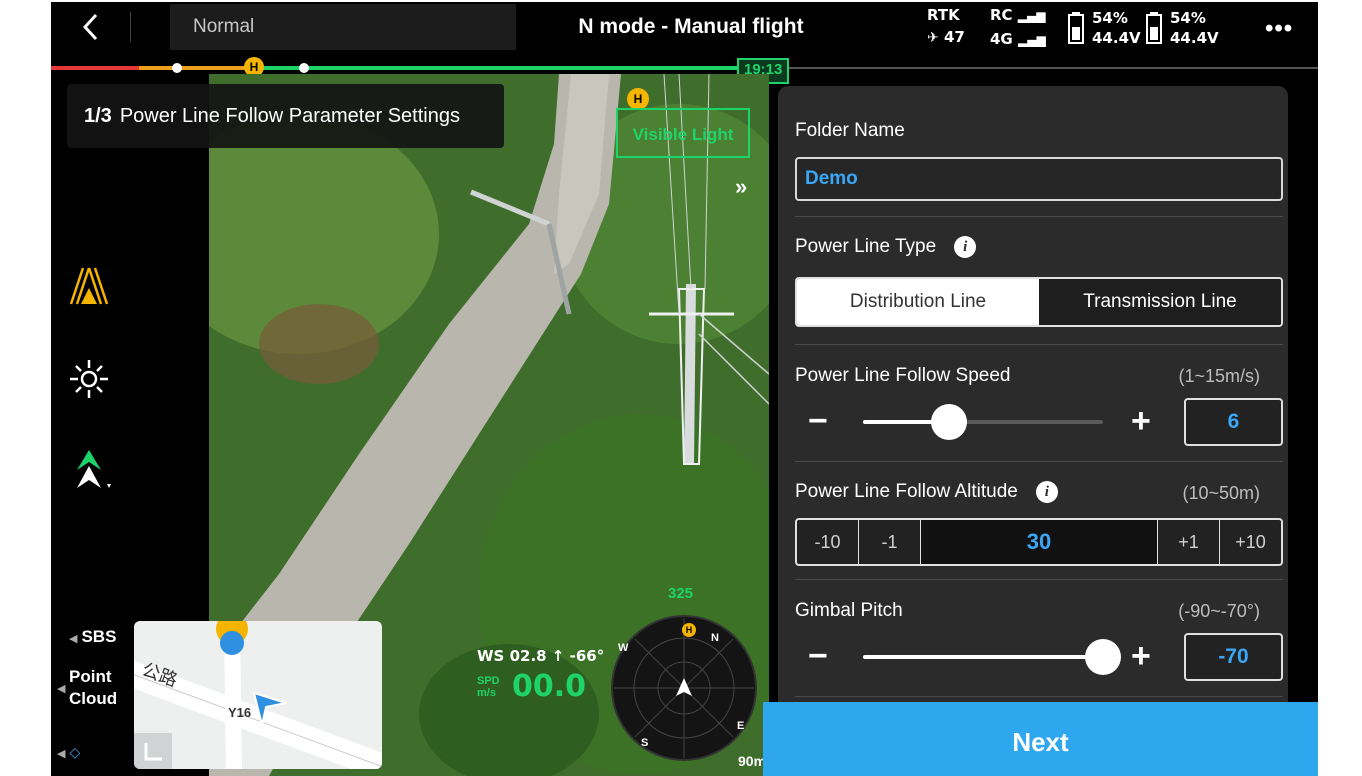  What do you see at coordinates (818, 421) in the screenshot?
I see `speed-decrease-button: −` at bounding box center [818, 421].